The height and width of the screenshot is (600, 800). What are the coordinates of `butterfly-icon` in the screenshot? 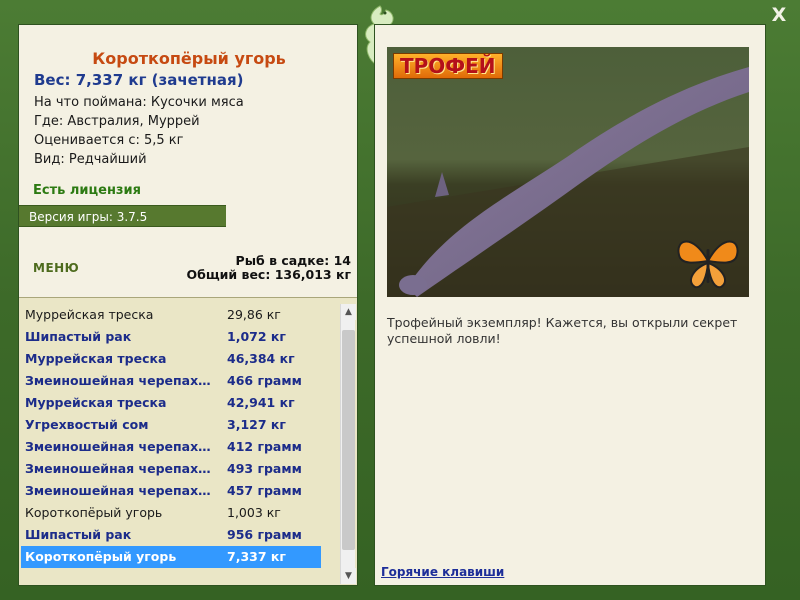 It's located at (708, 264).